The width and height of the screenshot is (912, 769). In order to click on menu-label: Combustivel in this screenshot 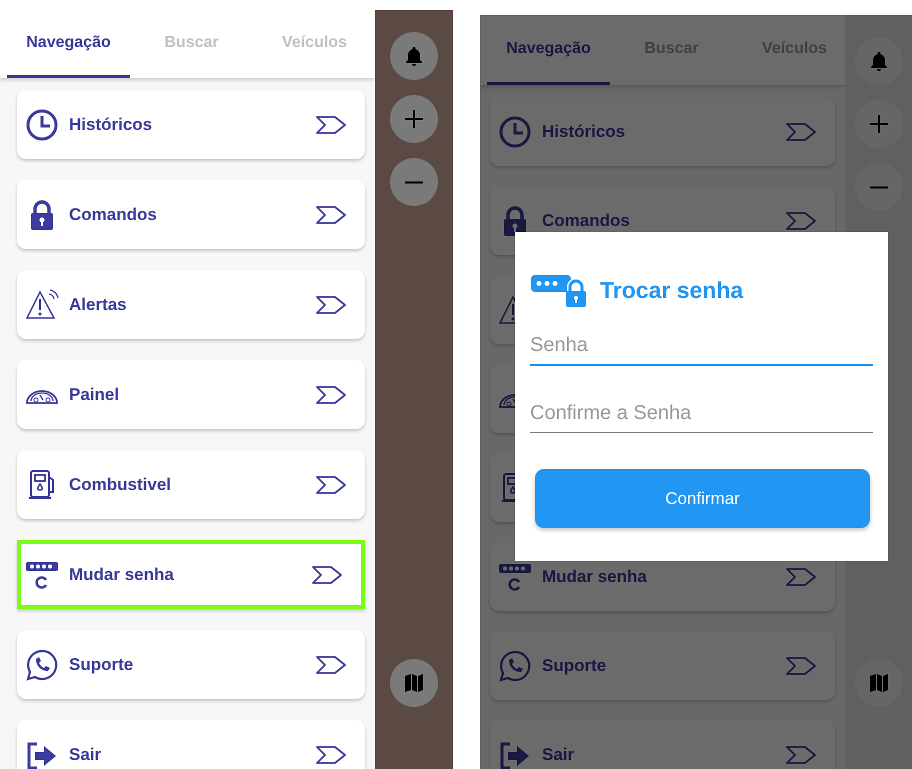, I will do `click(120, 485)`.